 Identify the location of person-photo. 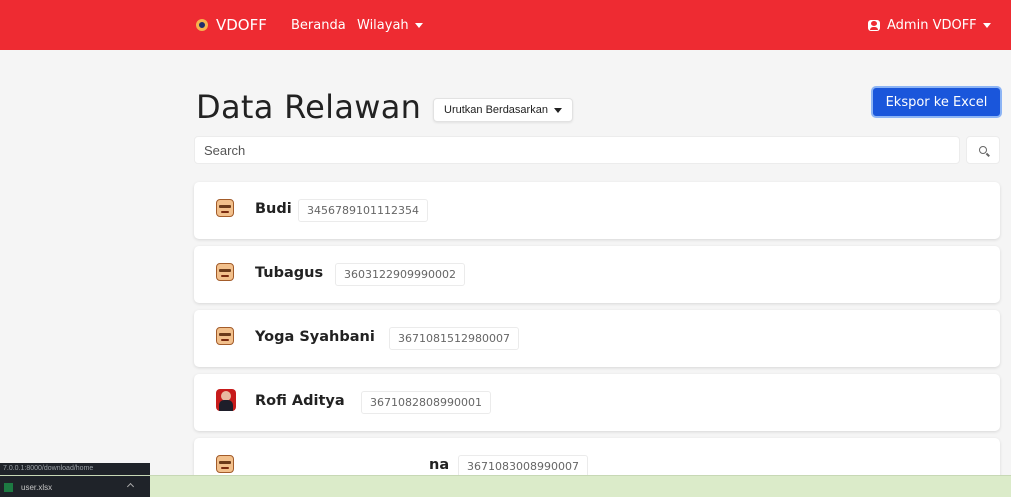
(226, 400).